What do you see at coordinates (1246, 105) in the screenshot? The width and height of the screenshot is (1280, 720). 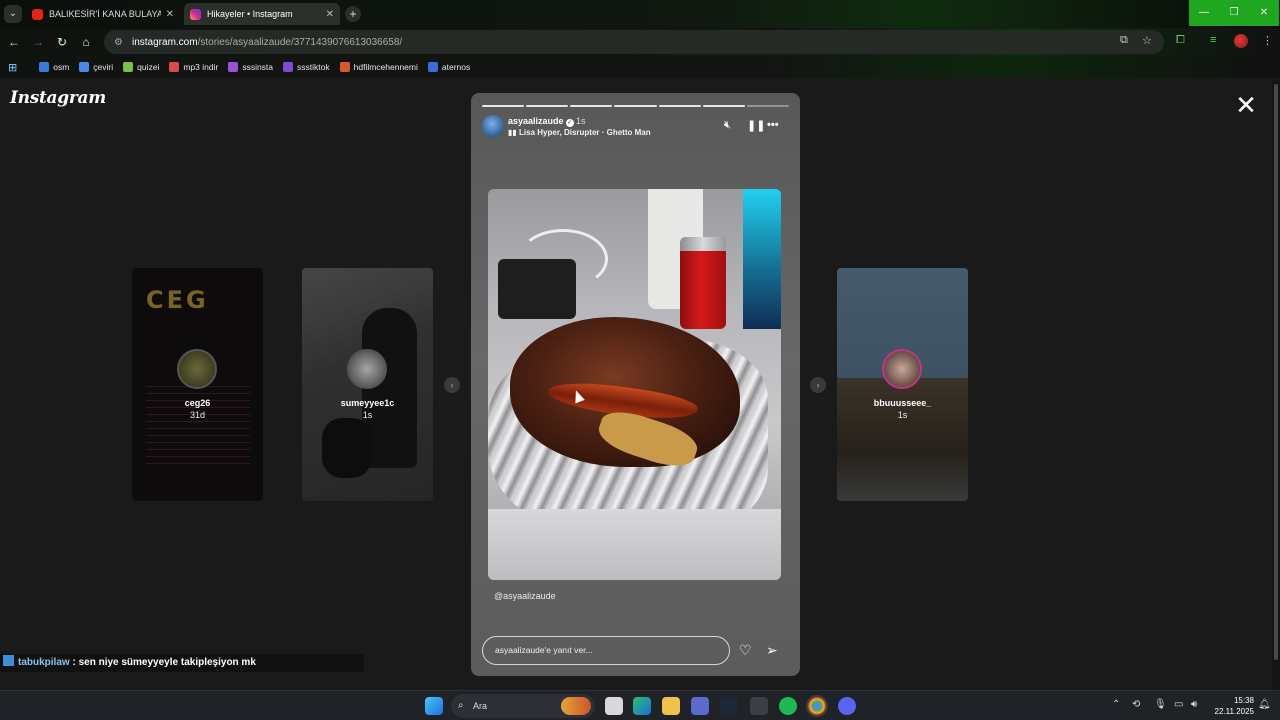 I see `close-icon: ✕` at bounding box center [1246, 105].